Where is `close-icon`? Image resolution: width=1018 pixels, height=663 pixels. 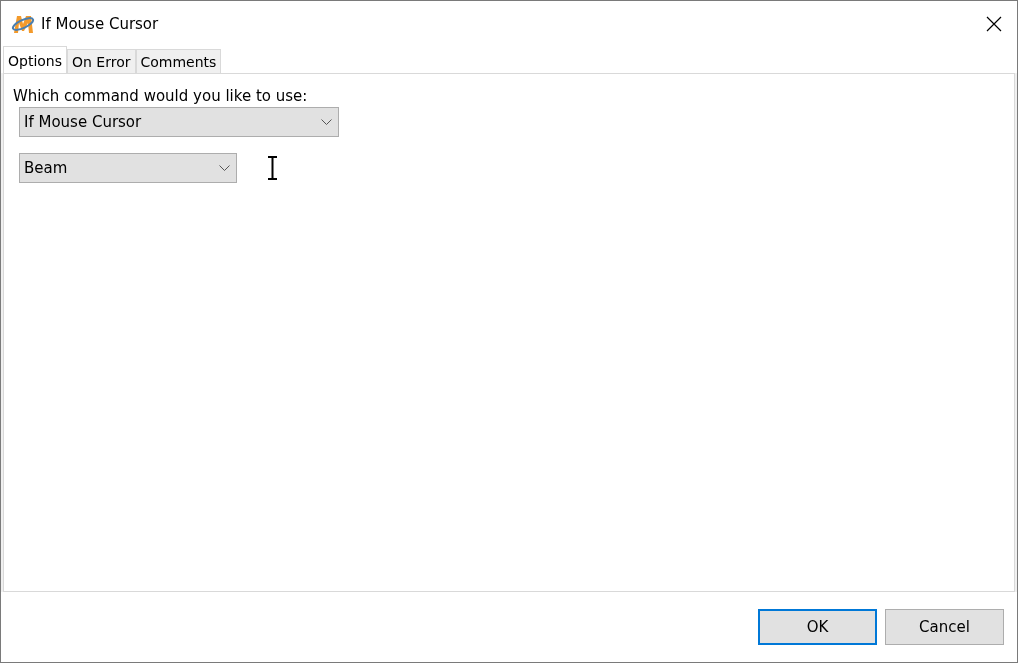 close-icon is located at coordinates (994, 23).